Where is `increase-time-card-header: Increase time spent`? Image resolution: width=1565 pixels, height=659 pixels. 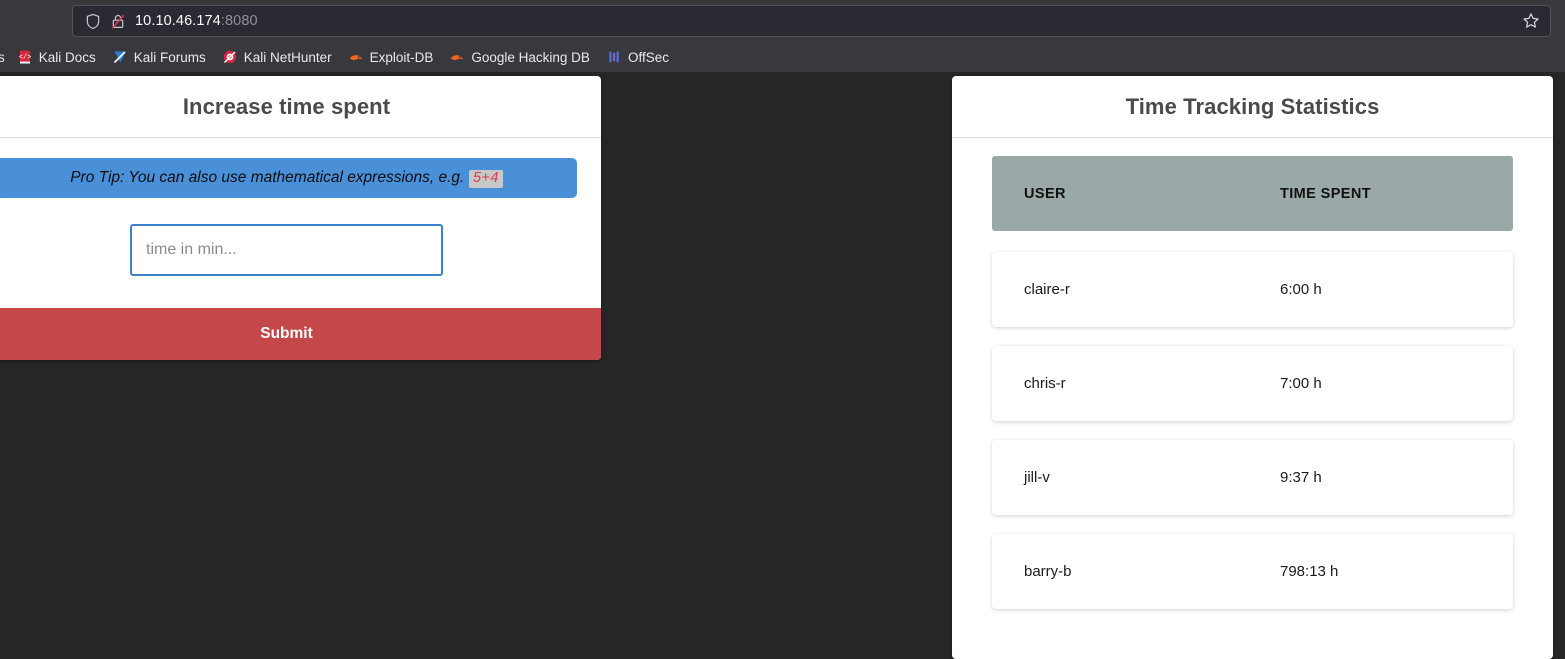 increase-time-card-header: Increase time spent is located at coordinates (300, 107).